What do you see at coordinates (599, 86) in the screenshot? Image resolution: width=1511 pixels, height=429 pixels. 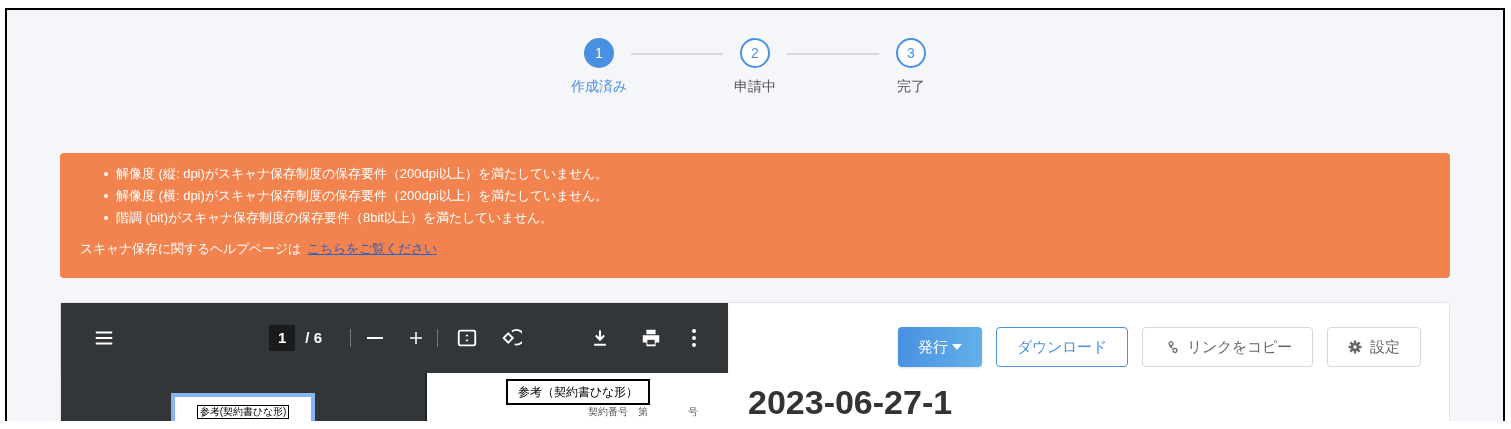 I see `step-label: 作成済み` at bounding box center [599, 86].